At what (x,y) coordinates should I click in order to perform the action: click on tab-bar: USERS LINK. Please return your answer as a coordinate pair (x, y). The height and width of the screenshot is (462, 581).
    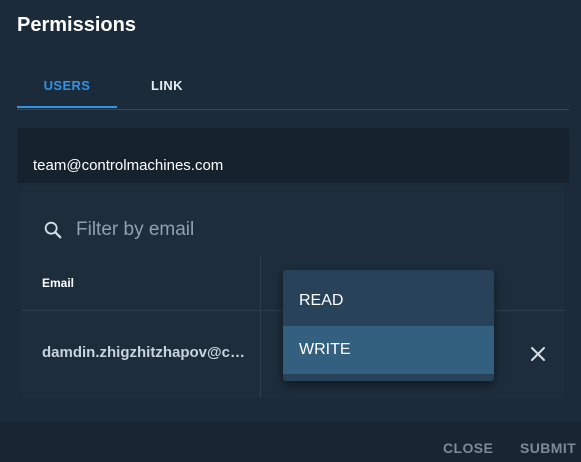
    Looking at the image, I should click on (293, 88).